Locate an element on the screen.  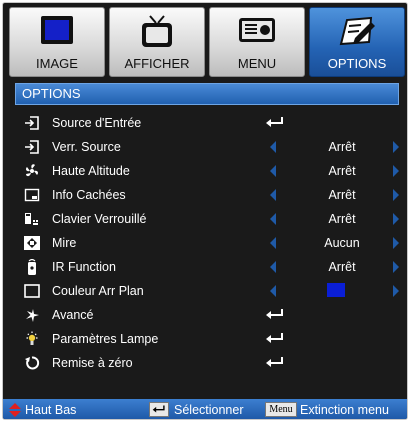
fan-icon is located at coordinates (32, 170).